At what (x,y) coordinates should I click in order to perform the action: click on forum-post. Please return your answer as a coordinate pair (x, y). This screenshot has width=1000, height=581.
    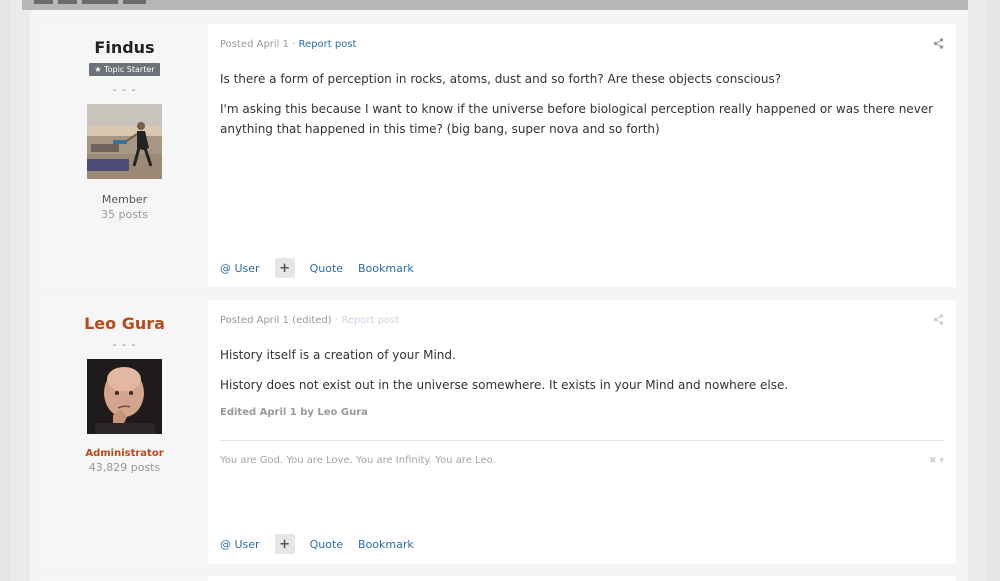
    Looking at the image, I should click on (498, 578).